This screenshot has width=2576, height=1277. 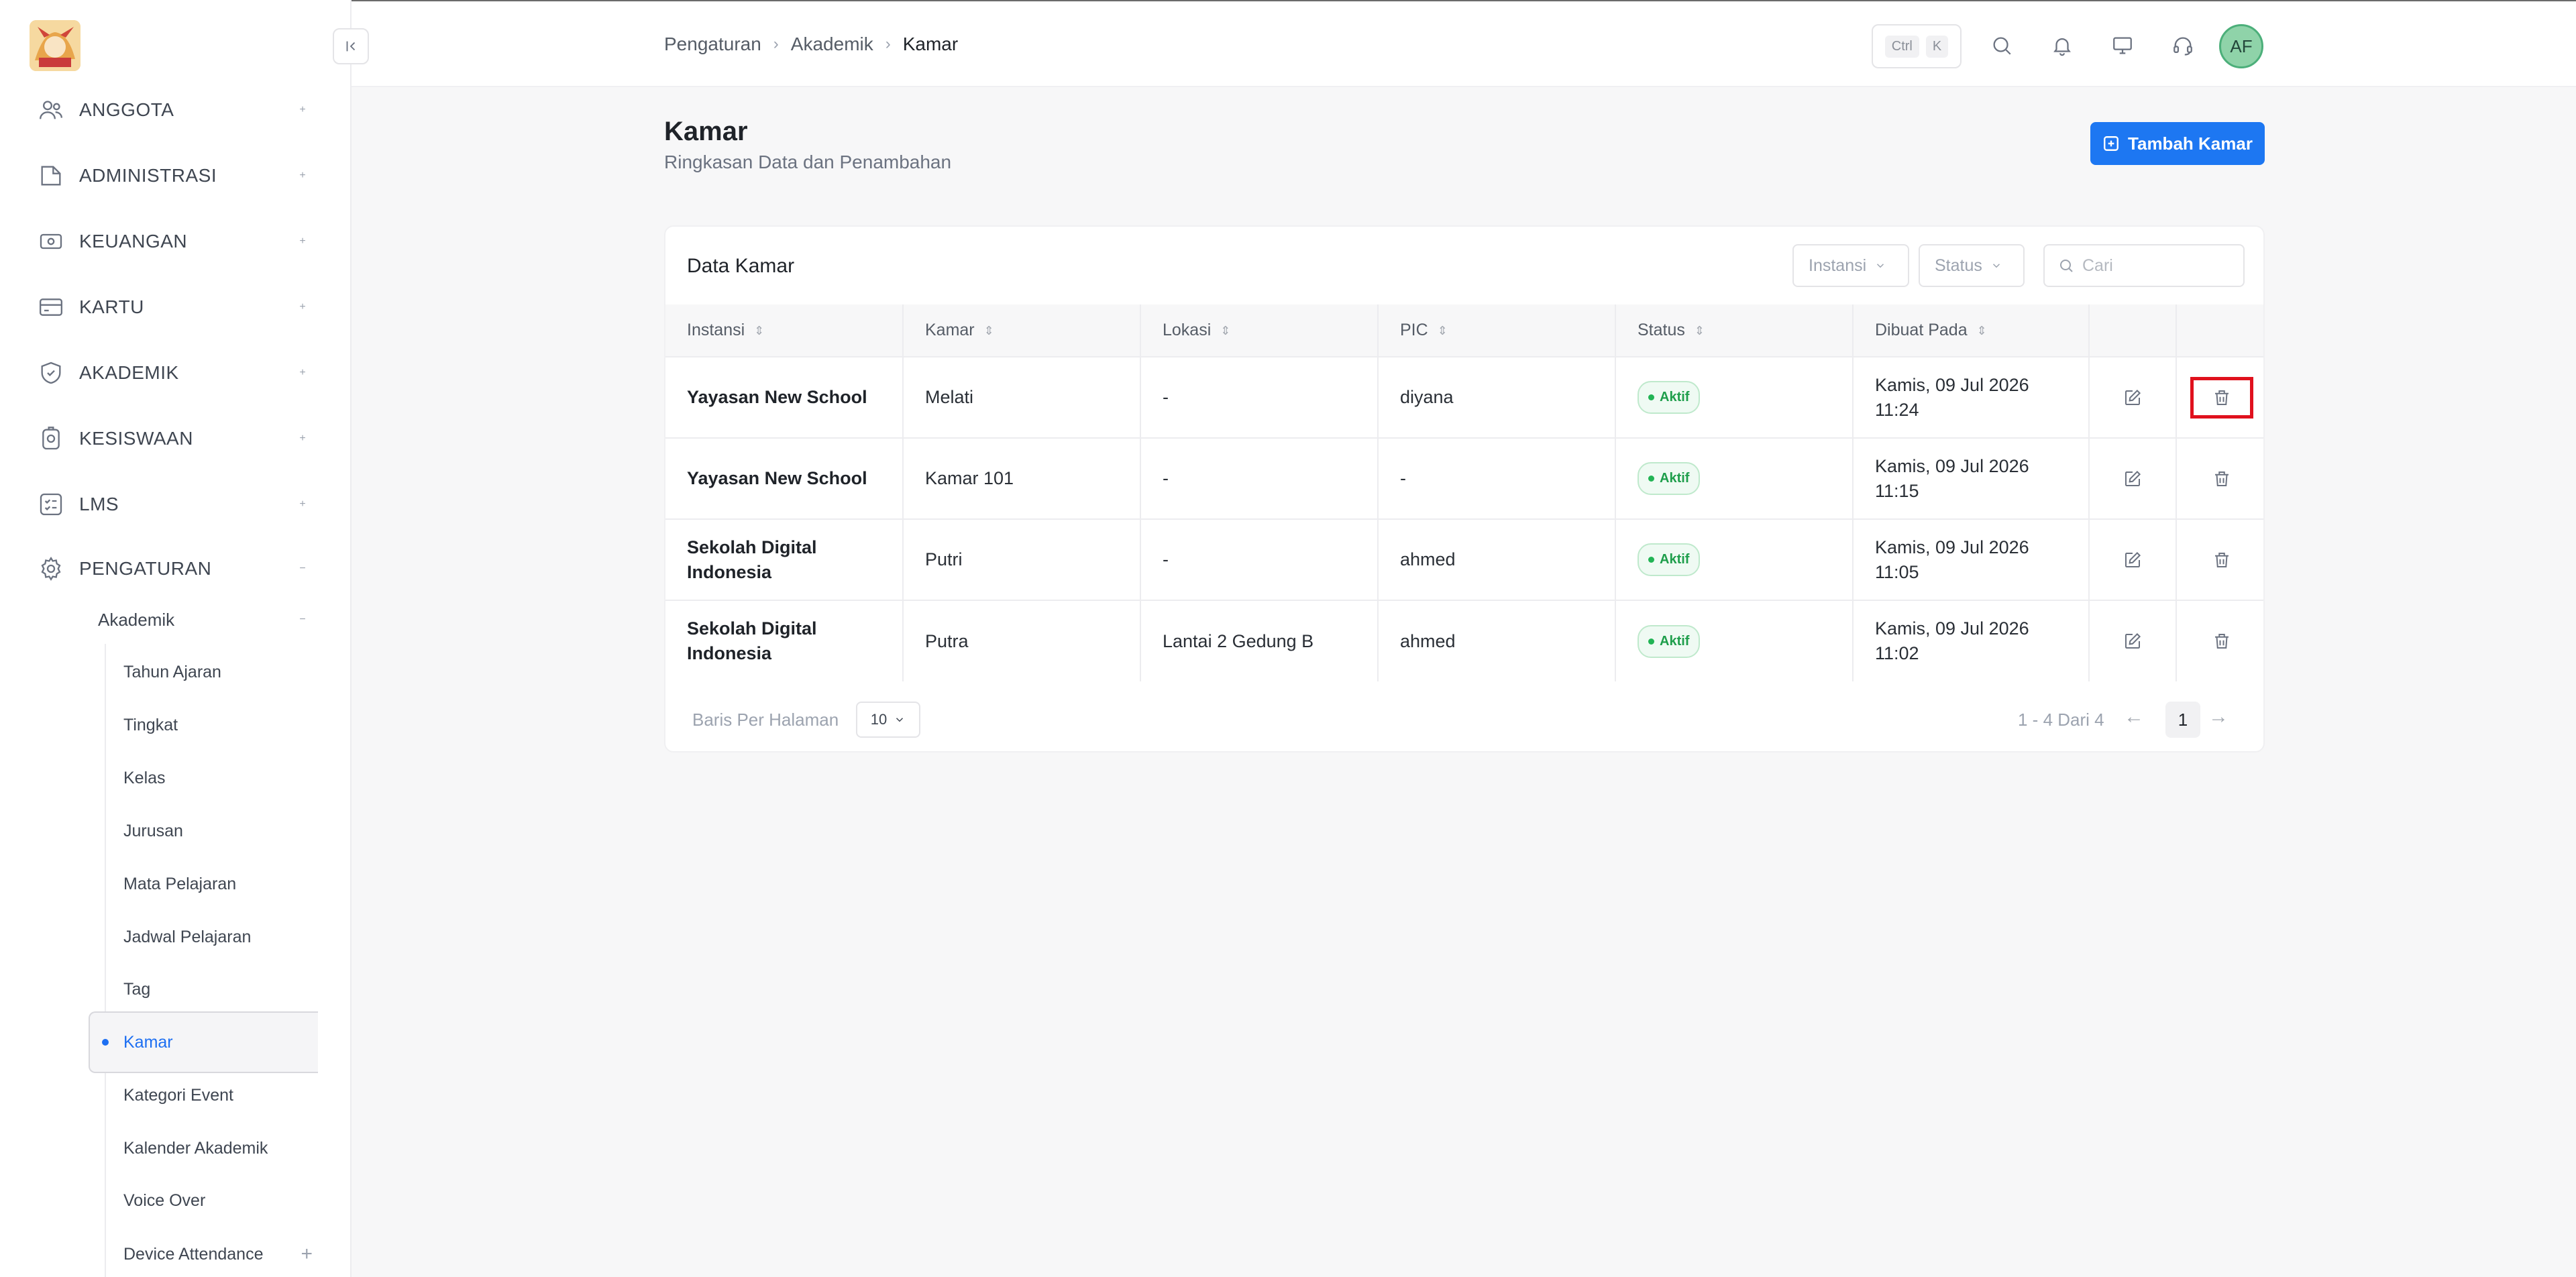 I want to click on column-header-dibuat-pada: Dibuat Pada ⇕, so click(x=1971, y=330).